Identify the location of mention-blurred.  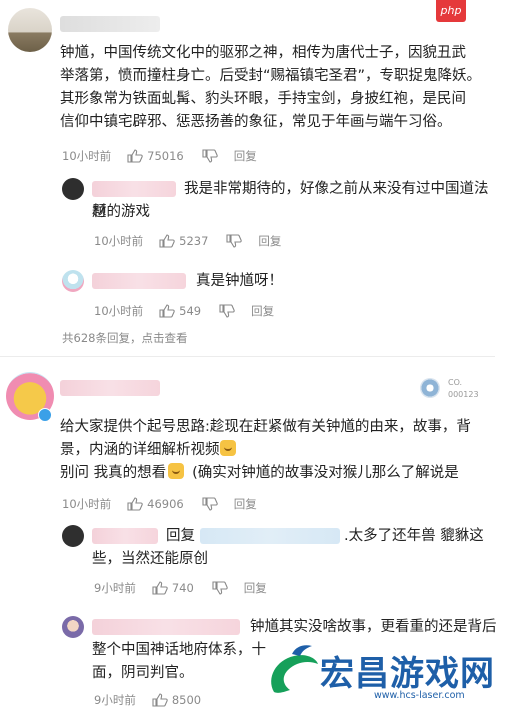
(270, 536).